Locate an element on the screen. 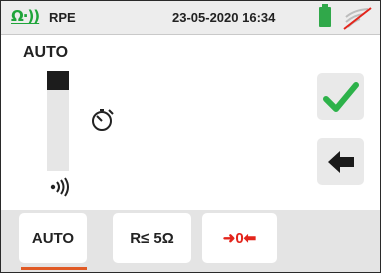 Image resolution: width=381 pixels, height=273 pixels. status-bar: Ω·)) RPE 23-05-2020 16:34 is located at coordinates (190, 18).